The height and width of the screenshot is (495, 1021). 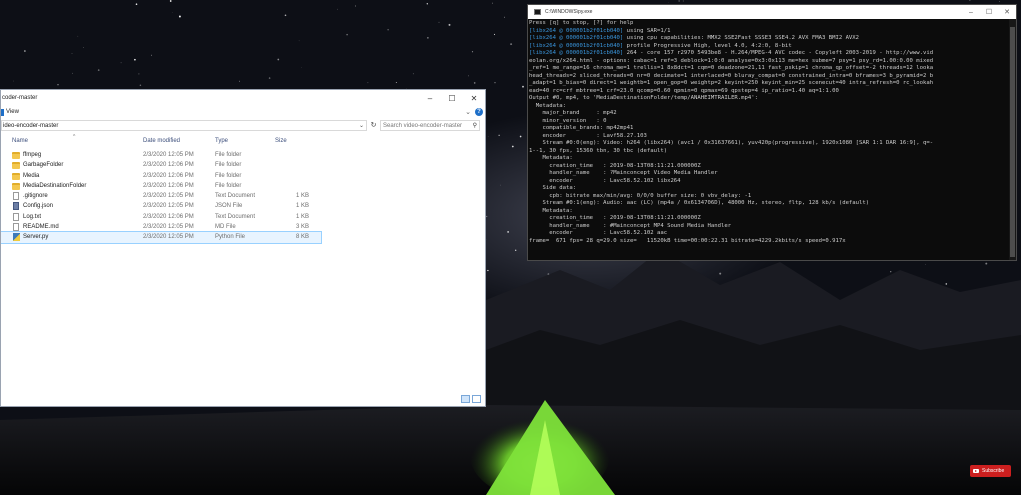 I want to click on column-headers: Name Date modified Type Size, so click(x=161, y=144).